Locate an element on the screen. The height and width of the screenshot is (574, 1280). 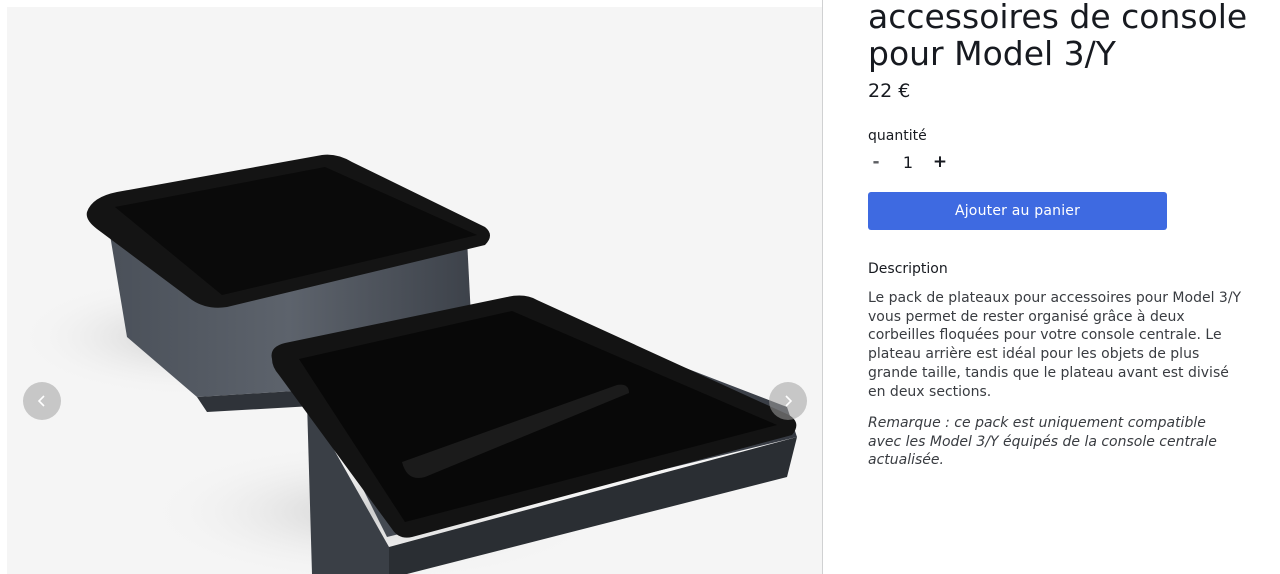
gallery-prev-button is located at coordinates (42, 401).